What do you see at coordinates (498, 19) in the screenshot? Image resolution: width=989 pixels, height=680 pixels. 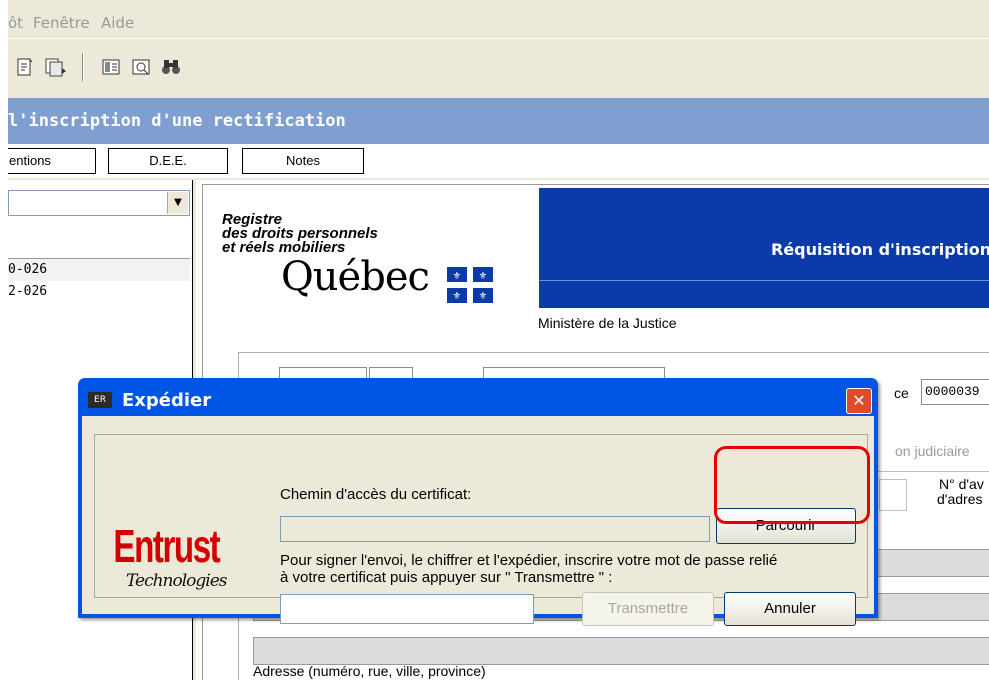 I see `menu-bar: ôt Fenêtre Aide` at bounding box center [498, 19].